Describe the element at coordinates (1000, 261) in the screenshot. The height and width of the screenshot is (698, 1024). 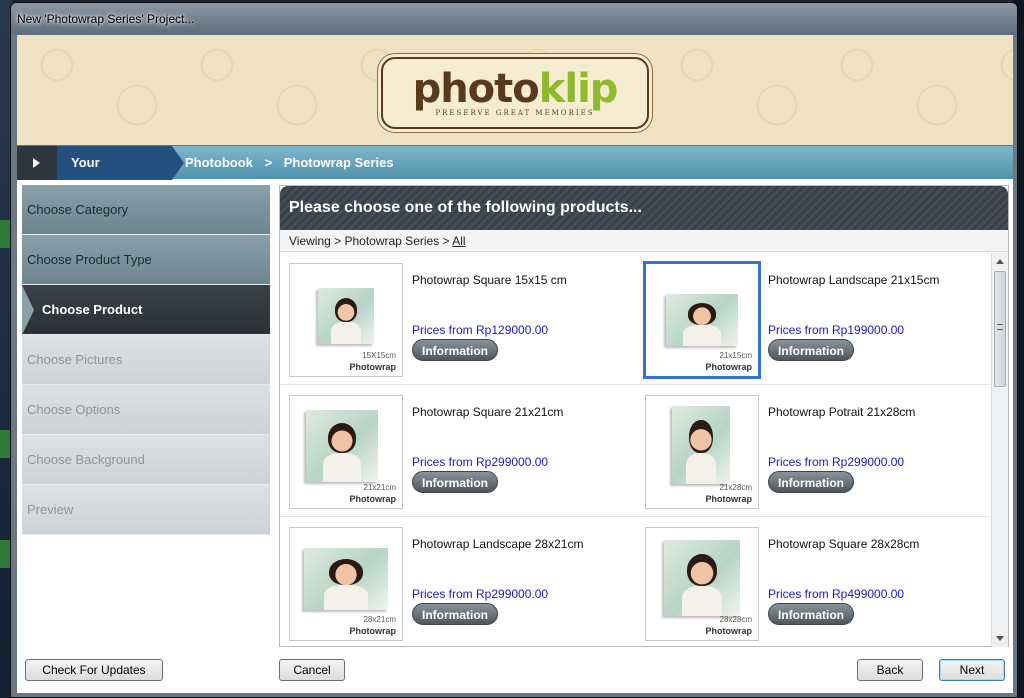
I see `scroll-up-icon` at that location.